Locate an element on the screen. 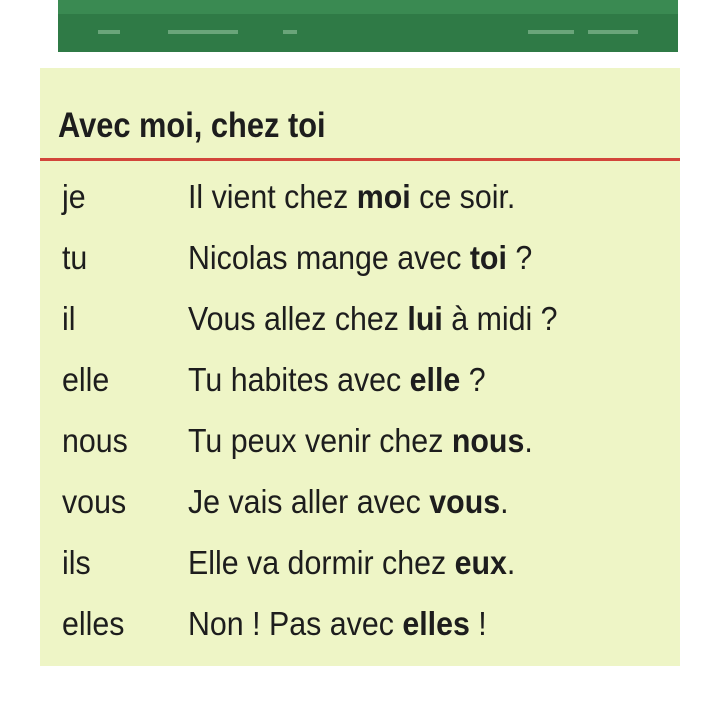 The image size is (720, 708). top-green-banner is located at coordinates (368, 26).